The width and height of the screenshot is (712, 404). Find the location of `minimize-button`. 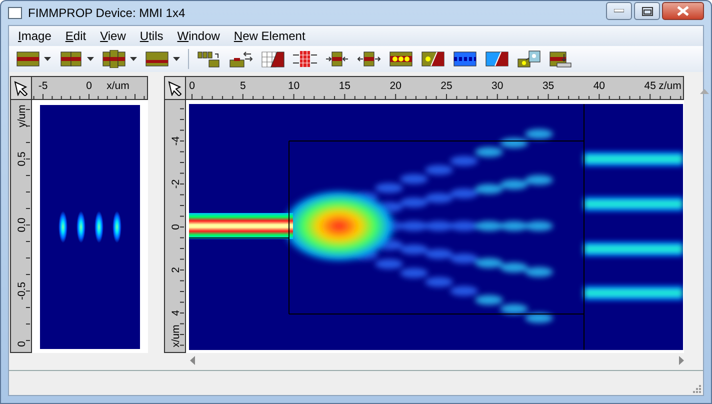

minimize-button is located at coordinates (619, 11).